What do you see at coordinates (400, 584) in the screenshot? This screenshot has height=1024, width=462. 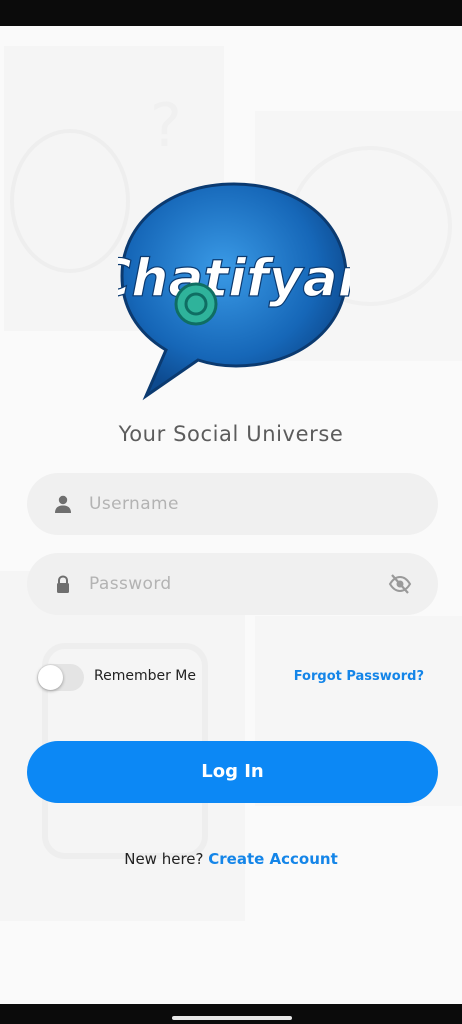 I see `eye-off-icon` at bounding box center [400, 584].